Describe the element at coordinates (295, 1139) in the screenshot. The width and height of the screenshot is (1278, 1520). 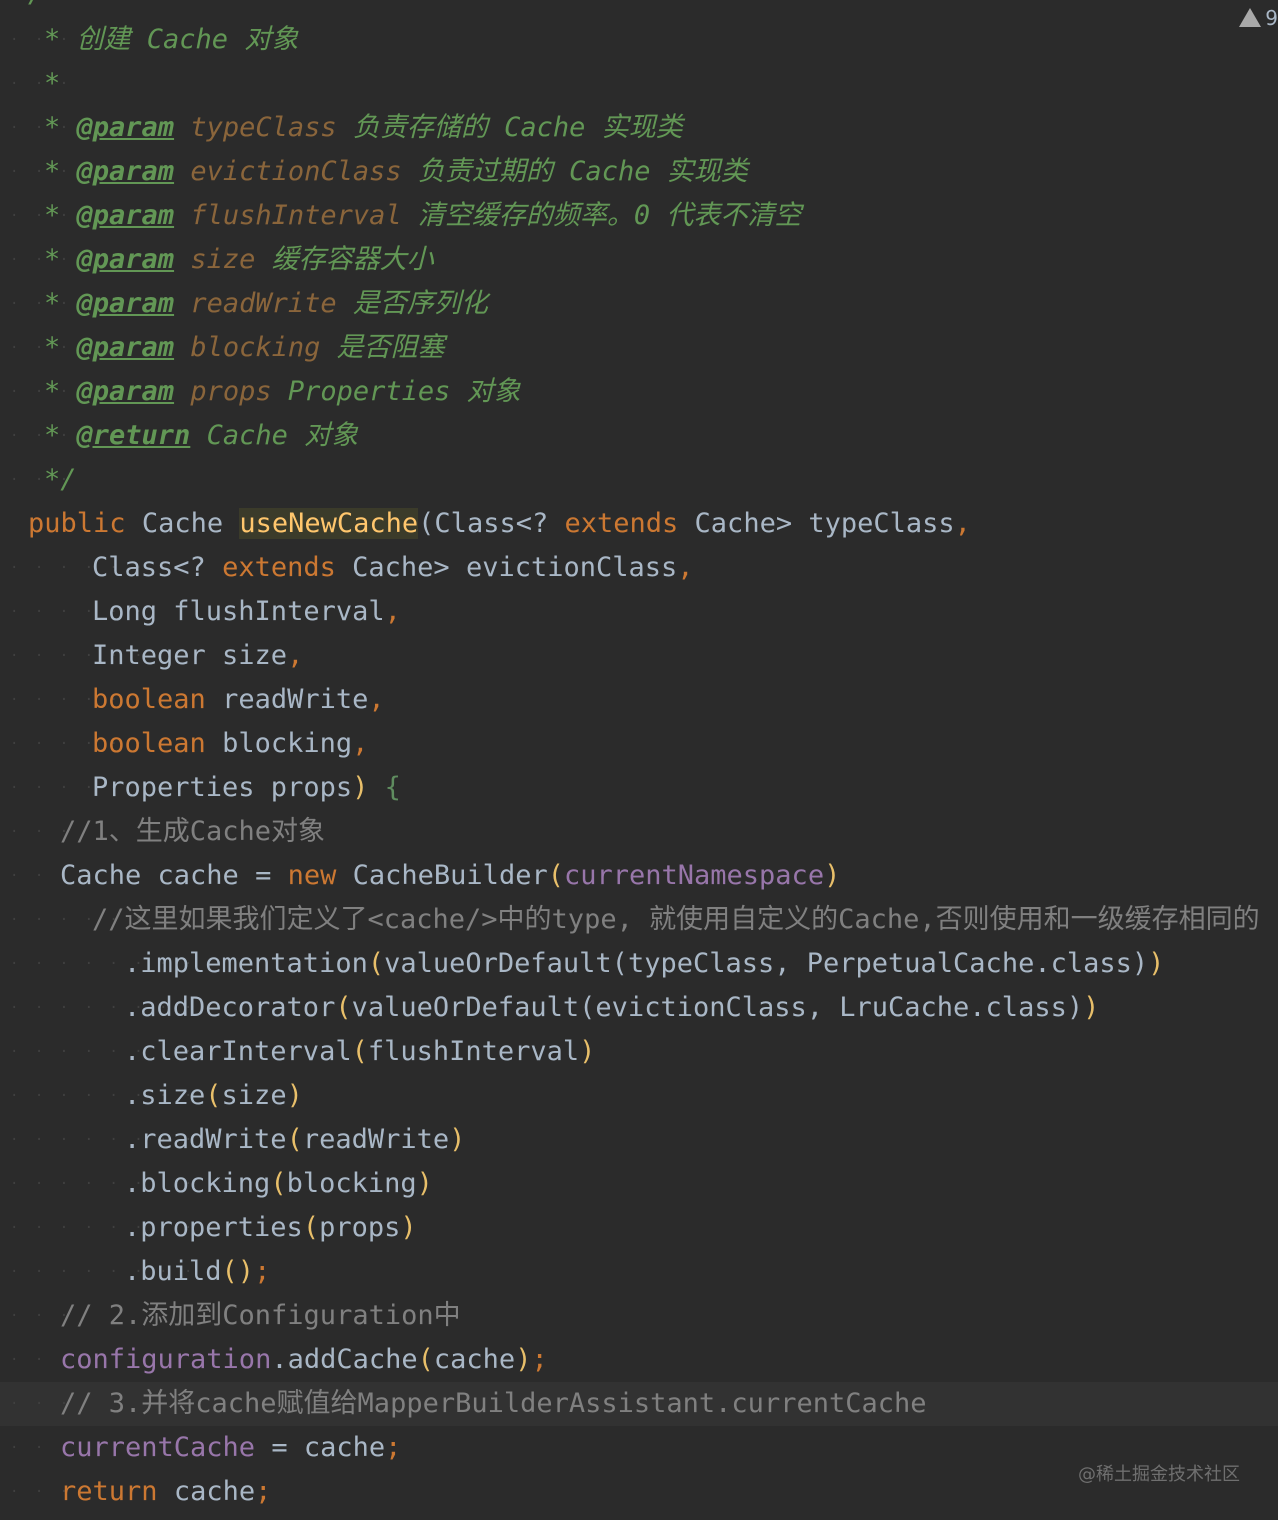
I see `builder-call: .readWrite(readWrite)` at that location.